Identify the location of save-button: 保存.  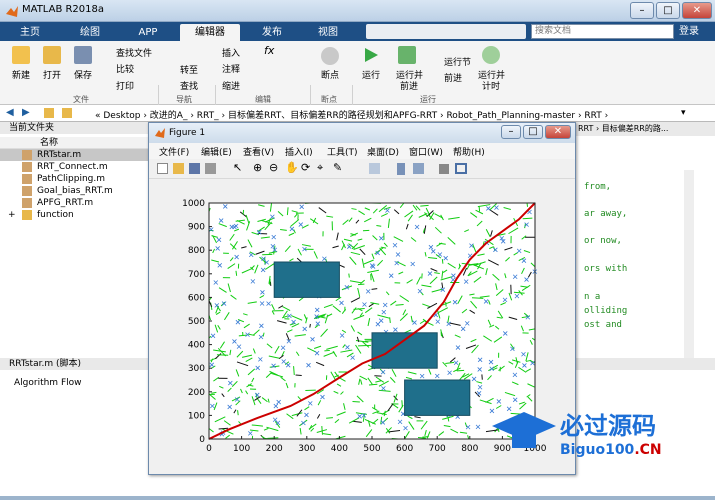
(83, 74).